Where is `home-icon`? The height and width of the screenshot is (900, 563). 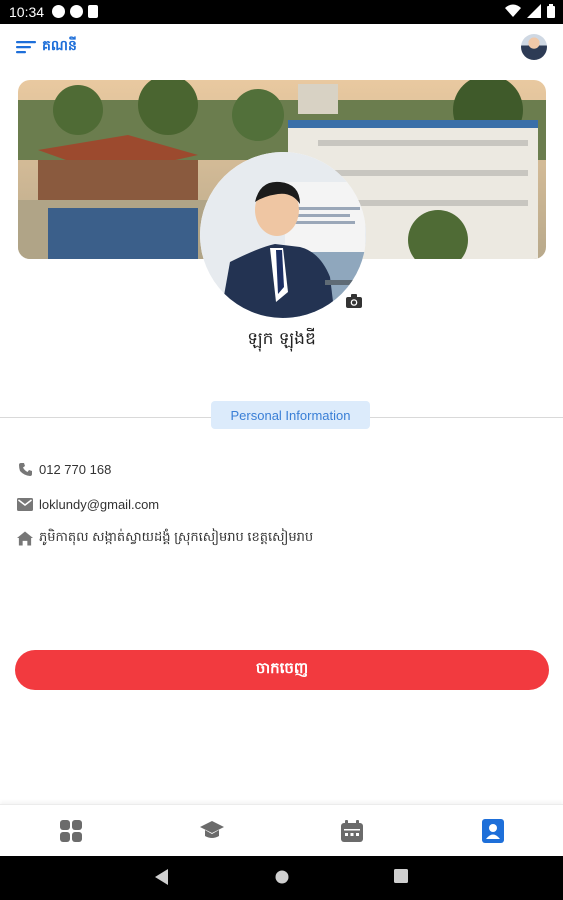
home-icon is located at coordinates (282, 877).